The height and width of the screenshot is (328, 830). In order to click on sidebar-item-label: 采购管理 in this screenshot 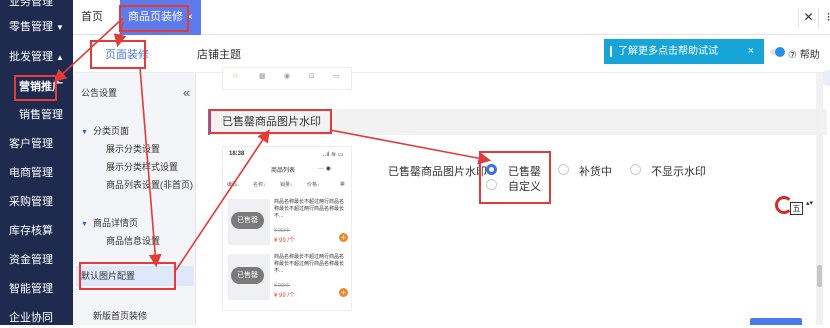, I will do `click(31, 202)`.